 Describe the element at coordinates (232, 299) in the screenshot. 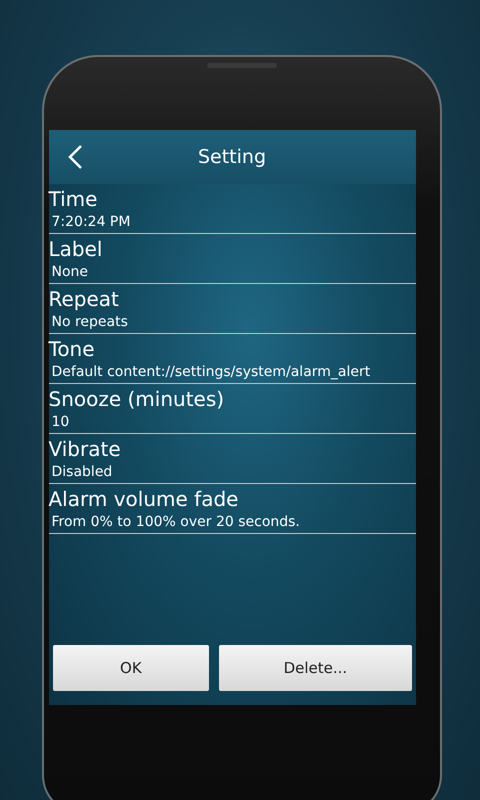

I see `setting-title: Repeat` at that location.